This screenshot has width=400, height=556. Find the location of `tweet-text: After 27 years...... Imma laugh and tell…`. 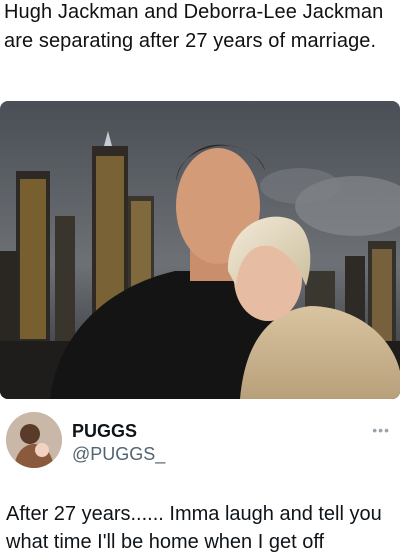

tweet-text: After 27 years...... Imma laugh and tell… is located at coordinates (194, 528).